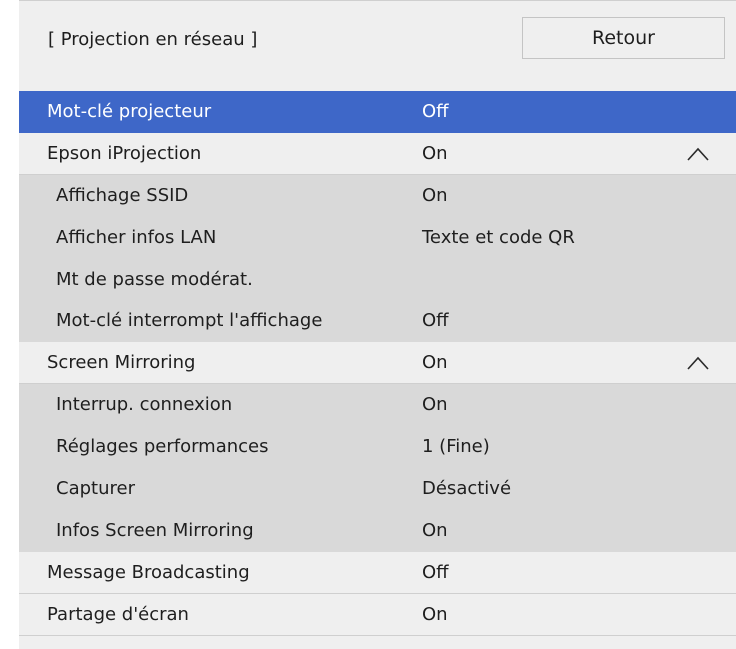 The height and width of the screenshot is (649, 736). Describe the element at coordinates (456, 447) in the screenshot. I see `item-value: 1 (Fine)` at that location.